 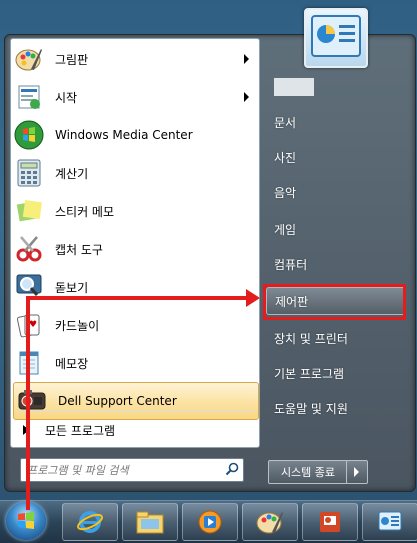 I want to click on annotation-highlight-box, so click(x=334, y=302).